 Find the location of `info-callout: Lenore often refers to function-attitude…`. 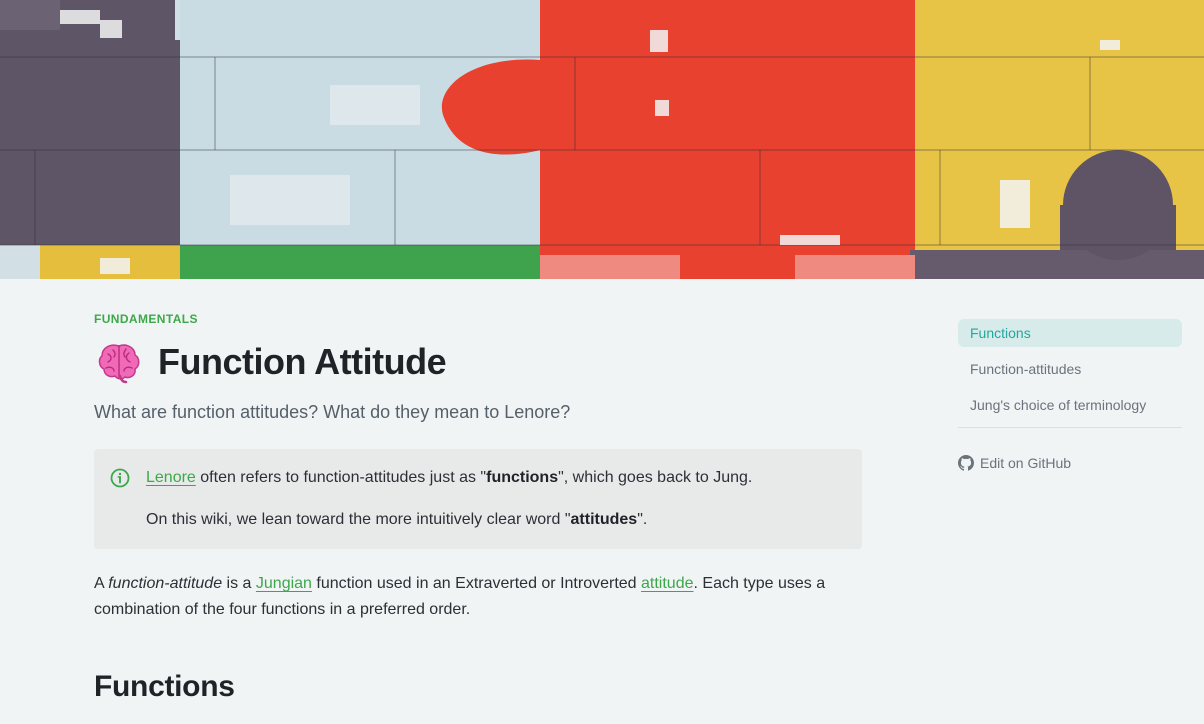

info-callout: Lenore often refers to function-attitude… is located at coordinates (478, 499).